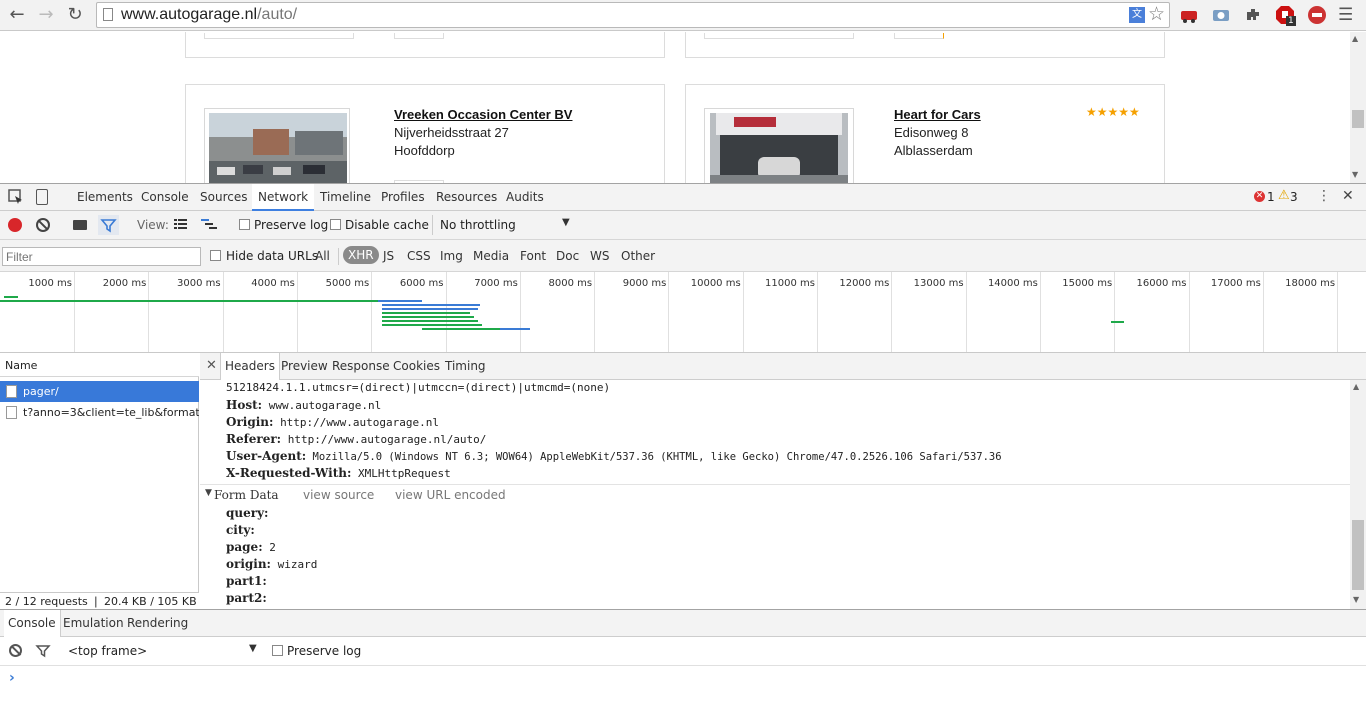 The width and height of the screenshot is (1366, 701). I want to click on frame-dropdown-icon: ▼, so click(253, 648).